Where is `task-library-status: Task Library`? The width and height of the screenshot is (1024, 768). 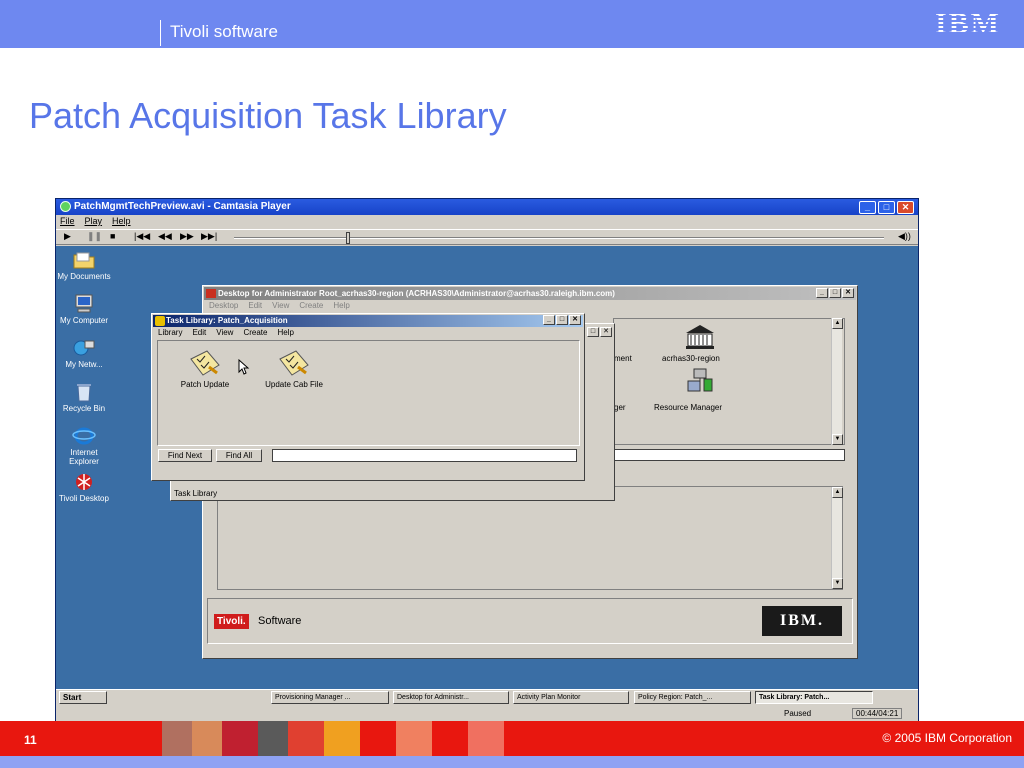 task-library-status: Task Library is located at coordinates (196, 493).